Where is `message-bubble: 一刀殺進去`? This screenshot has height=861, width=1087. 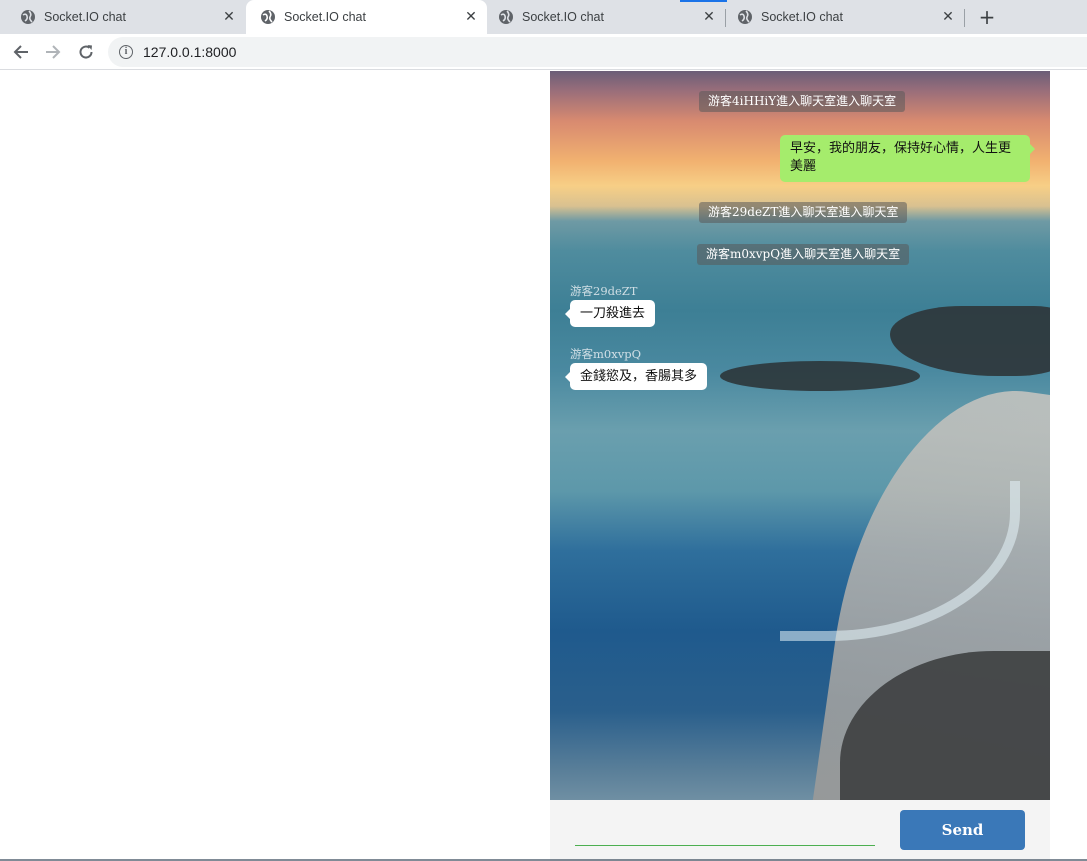 message-bubble: 一刀殺進去 is located at coordinates (610, 313).